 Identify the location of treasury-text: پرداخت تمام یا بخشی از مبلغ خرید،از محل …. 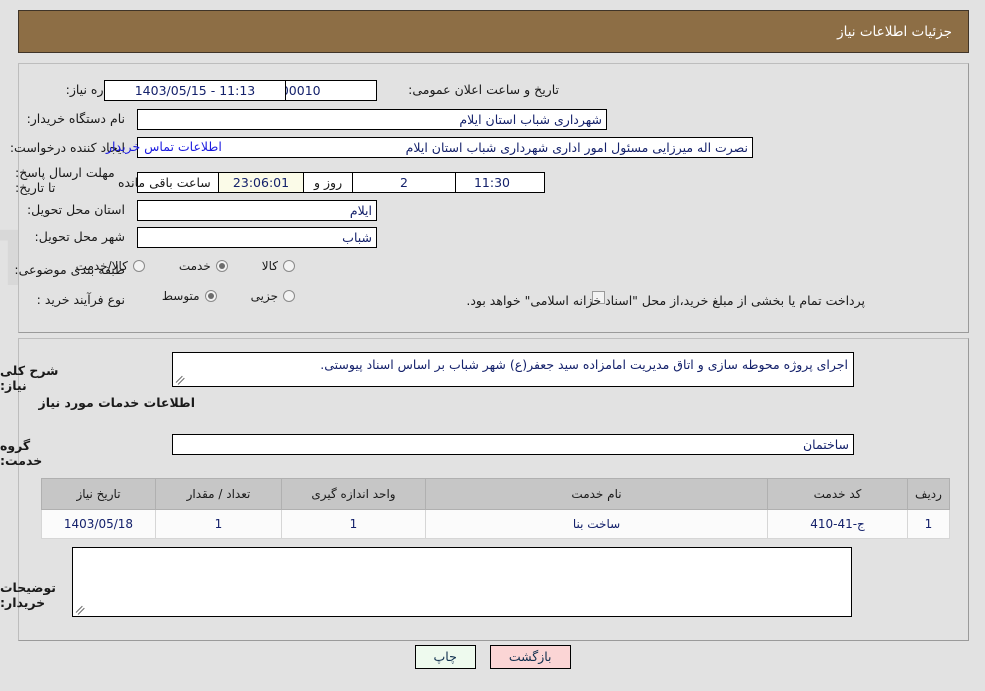
(665, 300).